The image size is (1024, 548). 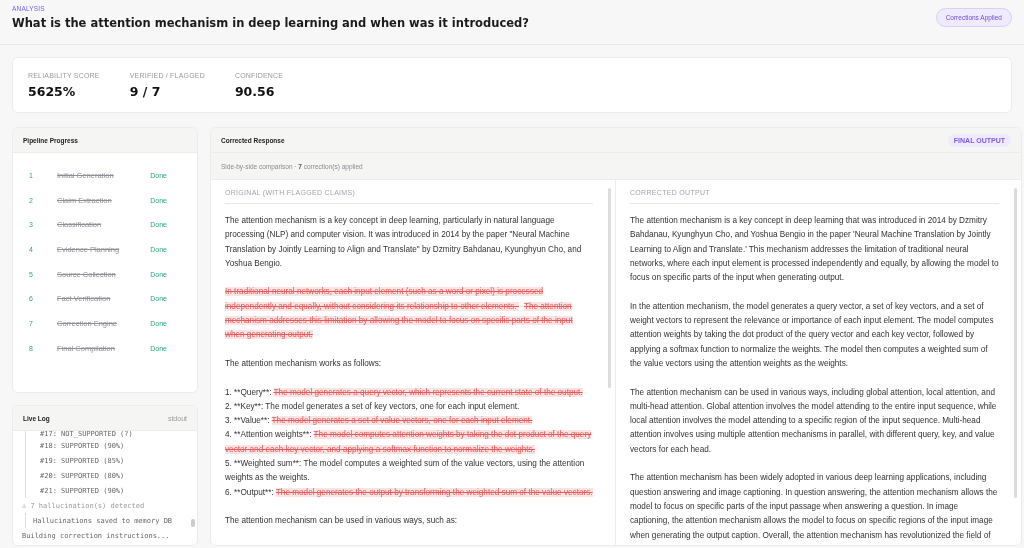 I want to click on paragraph: The attention mechanism works as follows:, so click(x=304, y=363).